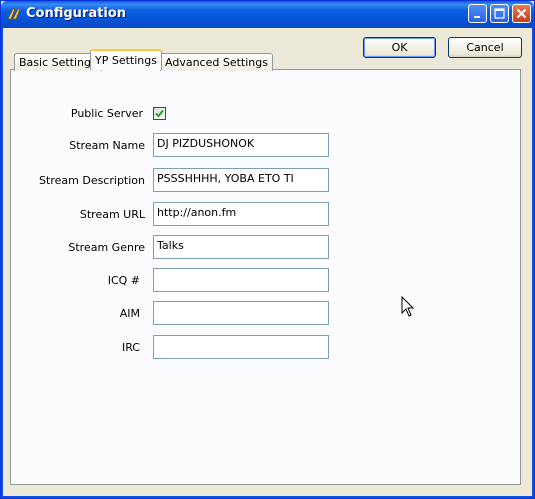  I want to click on aim-label: AIM, so click(129, 313).